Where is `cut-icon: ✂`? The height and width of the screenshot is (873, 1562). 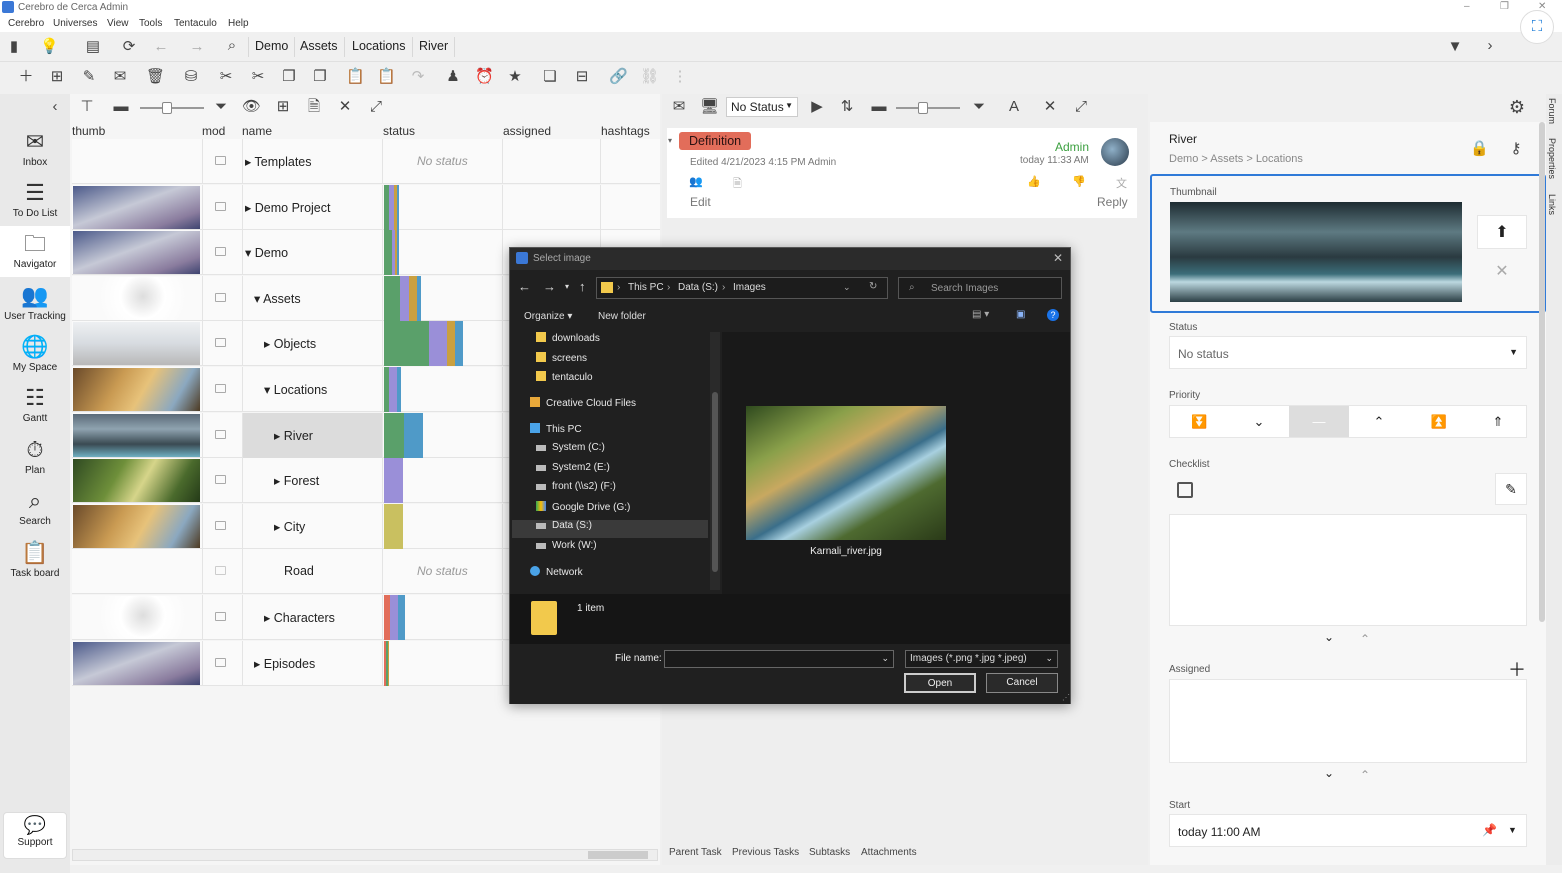
cut-icon: ✂ is located at coordinates (226, 77).